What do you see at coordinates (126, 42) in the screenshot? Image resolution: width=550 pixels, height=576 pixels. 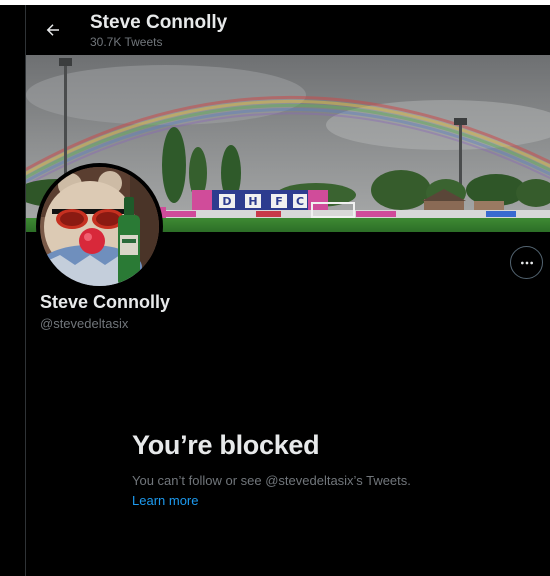 I see `header-tweet-count: 30.7K Tweets` at bounding box center [126, 42].